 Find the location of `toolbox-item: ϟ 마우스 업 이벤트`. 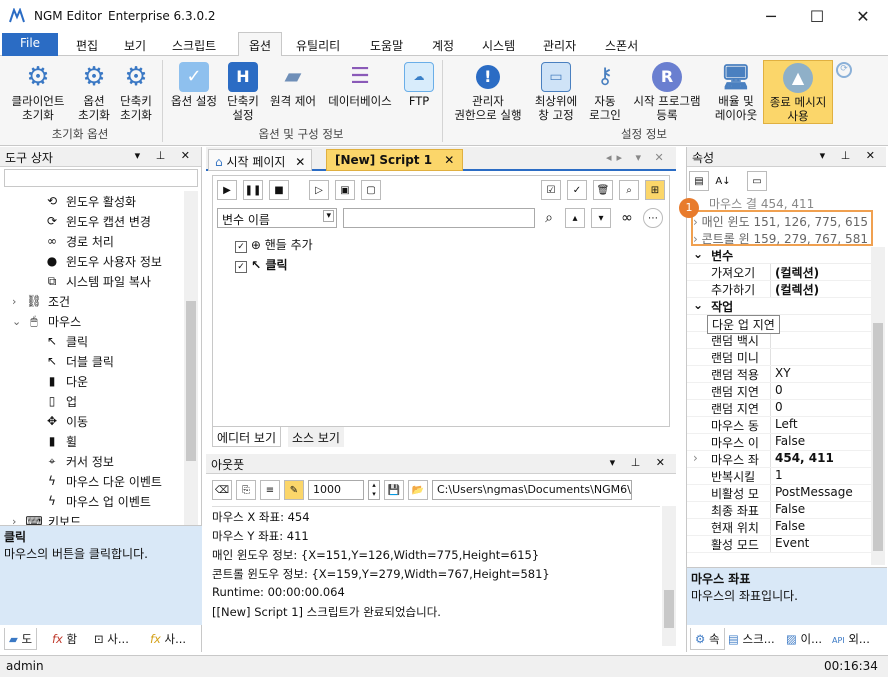

toolbox-item: ϟ 마우스 업 이벤트 is located at coordinates (92, 501).